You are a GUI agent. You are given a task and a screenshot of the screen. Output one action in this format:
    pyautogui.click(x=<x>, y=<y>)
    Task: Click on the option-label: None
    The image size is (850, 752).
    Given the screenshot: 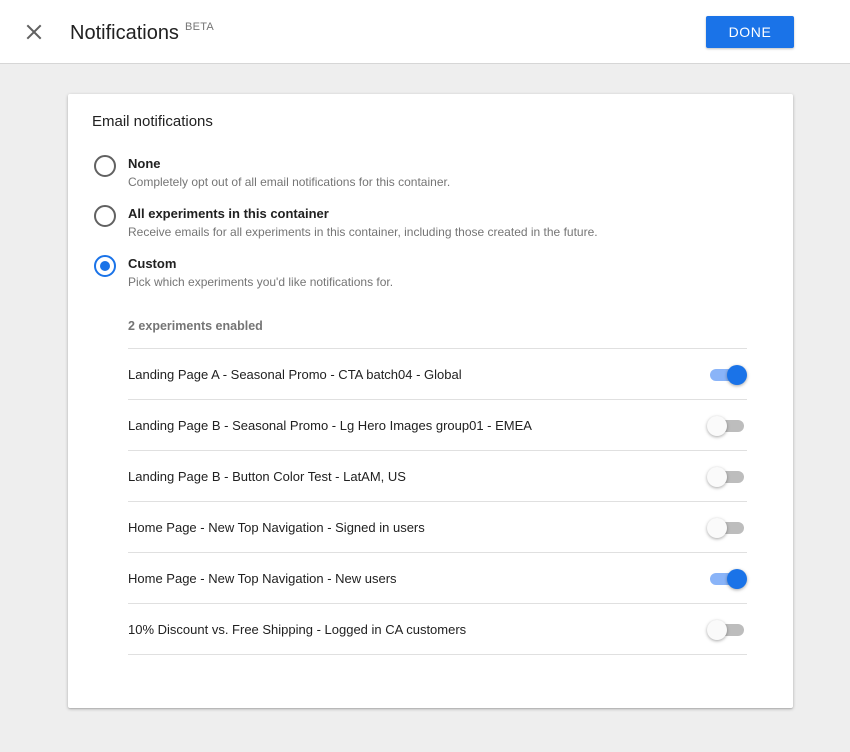 What is the action you would take?
    pyautogui.click(x=144, y=163)
    